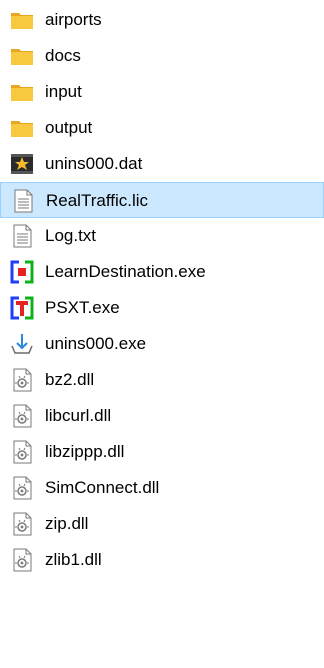 The height and width of the screenshot is (668, 324). Describe the element at coordinates (162, 308) in the screenshot. I see `file-row-psxt-exe: PSXT.exe` at that location.